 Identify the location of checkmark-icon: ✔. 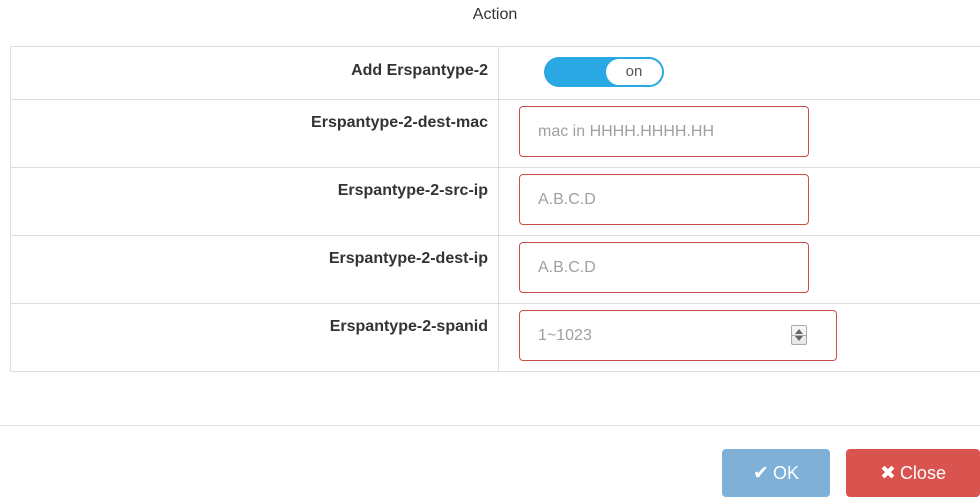
(761, 473).